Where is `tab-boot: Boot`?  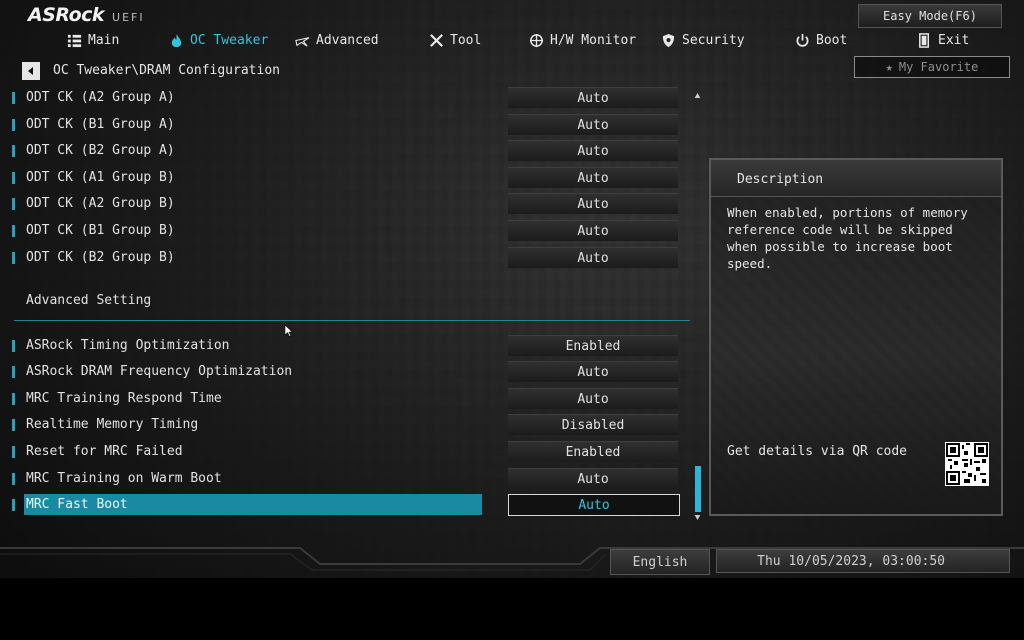 tab-boot: Boot is located at coordinates (820, 40).